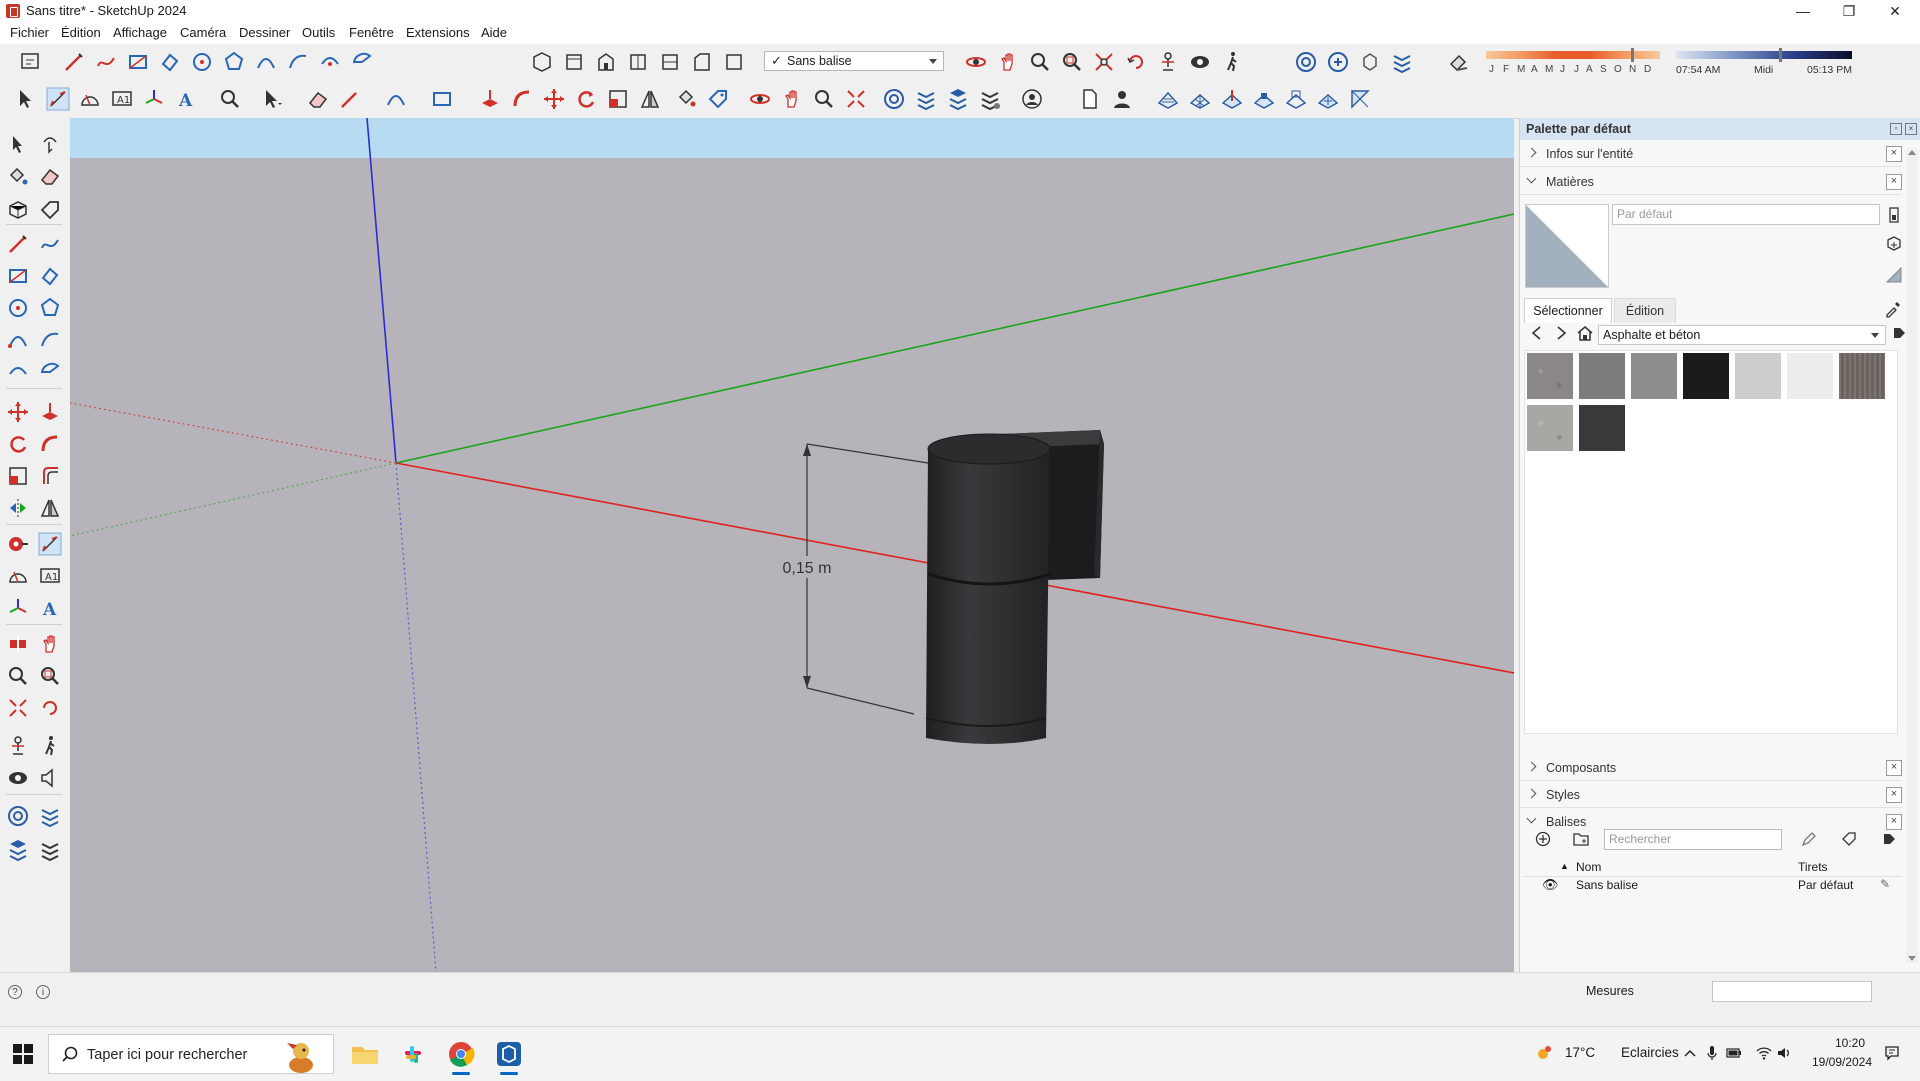 This screenshot has height=1081, width=1920. I want to click on add-tag-folder-icon, so click(1581, 839).